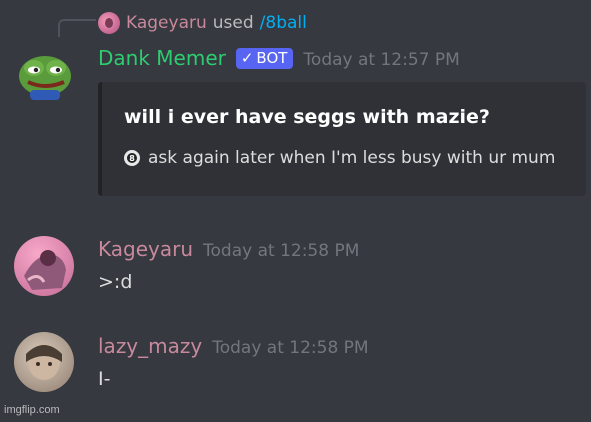 The height and width of the screenshot is (422, 591). What do you see at coordinates (45, 78) in the screenshot?
I see `pepe-frog-icon` at bounding box center [45, 78].